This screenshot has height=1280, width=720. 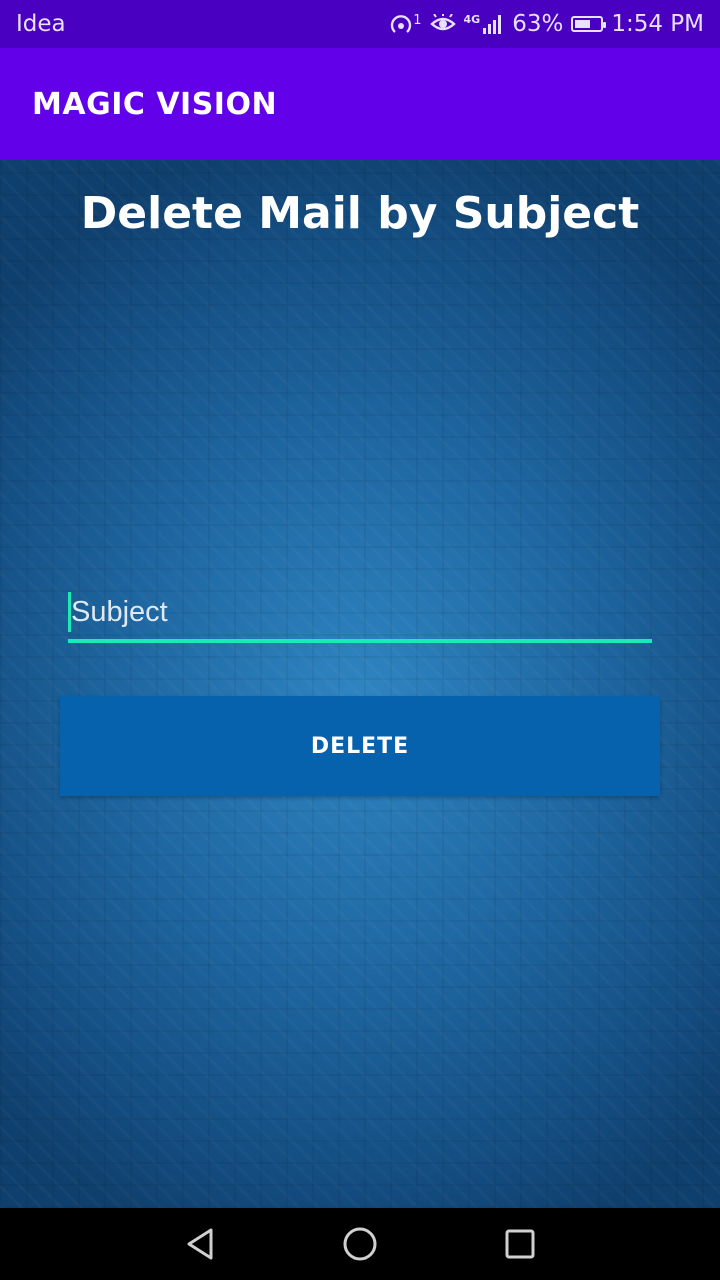 I want to click on battery-percent: 63%, so click(x=538, y=24).